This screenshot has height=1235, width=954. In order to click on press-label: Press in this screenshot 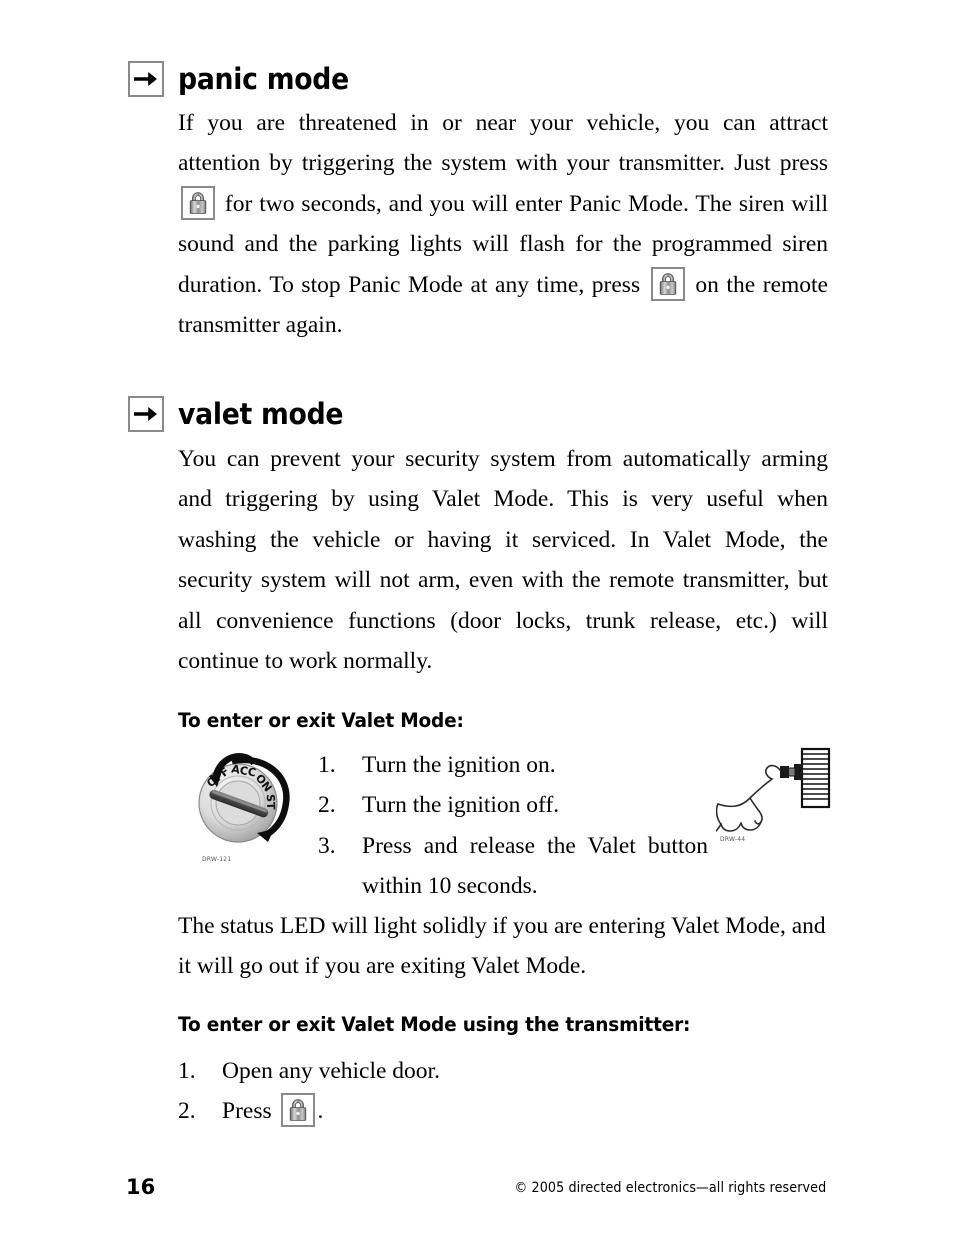, I will do `click(250, 1111)`.